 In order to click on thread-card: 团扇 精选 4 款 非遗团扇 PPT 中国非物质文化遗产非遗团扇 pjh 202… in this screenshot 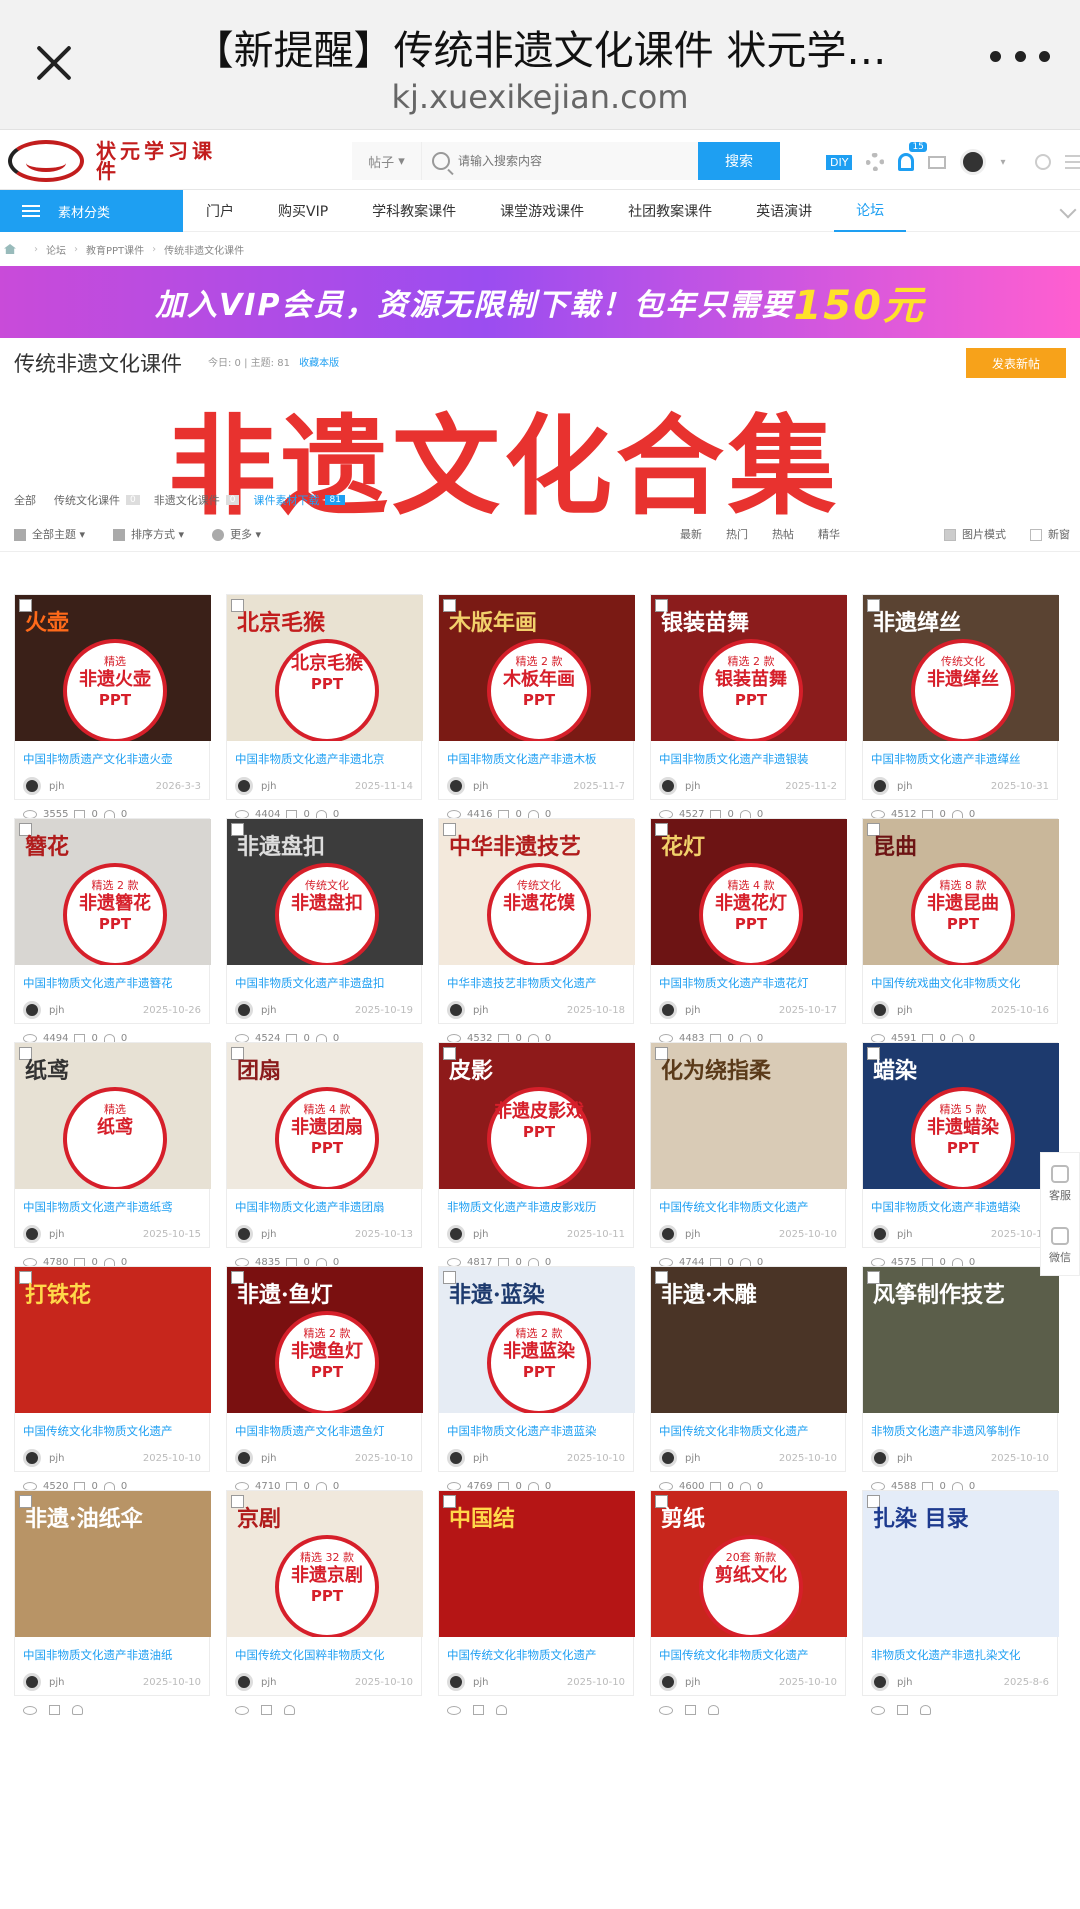, I will do `click(324, 1155)`.